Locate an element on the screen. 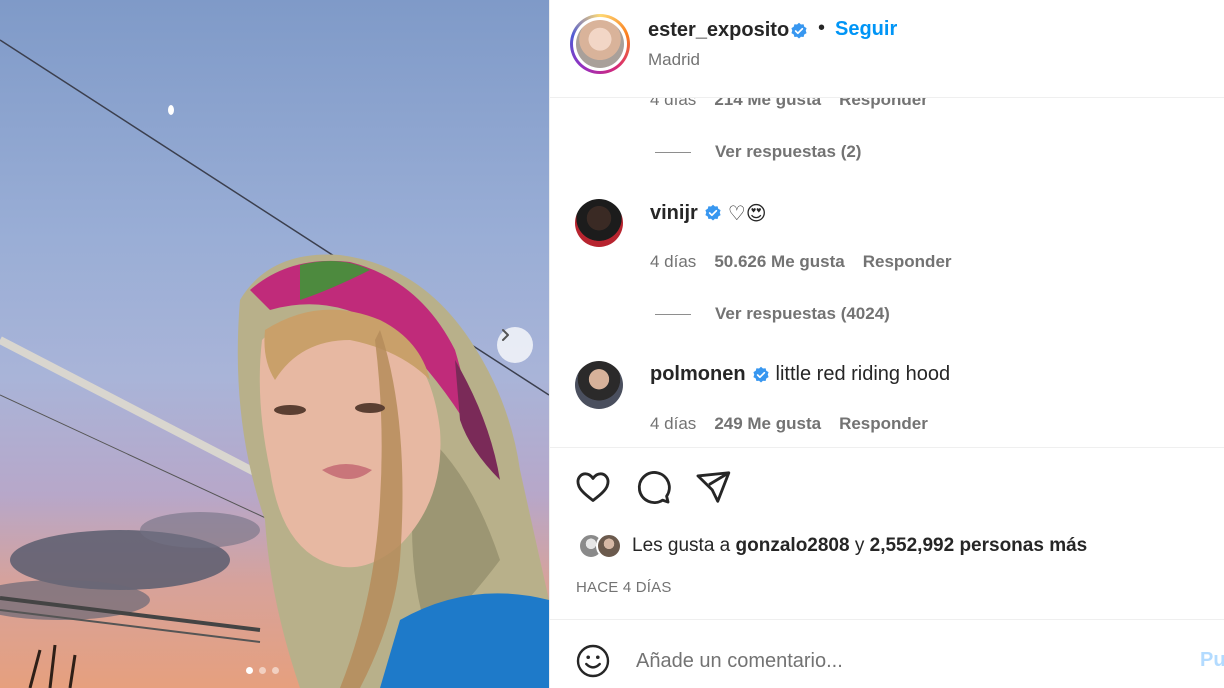 The image size is (1224, 688). view-replies-button: Ver respuestas (4024) is located at coordinates (772, 314).